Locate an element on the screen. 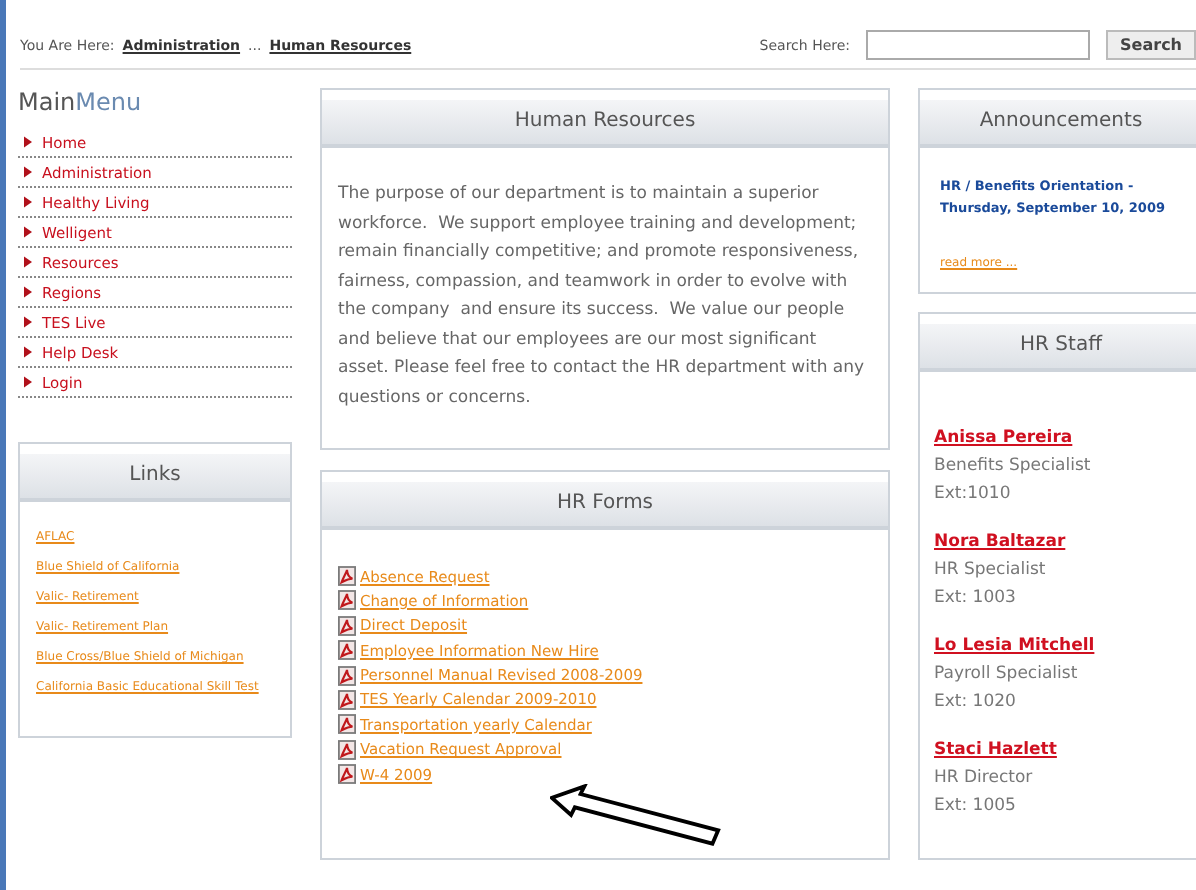 This screenshot has width=1196, height=890. panel-header: Links is located at coordinates (155, 478).